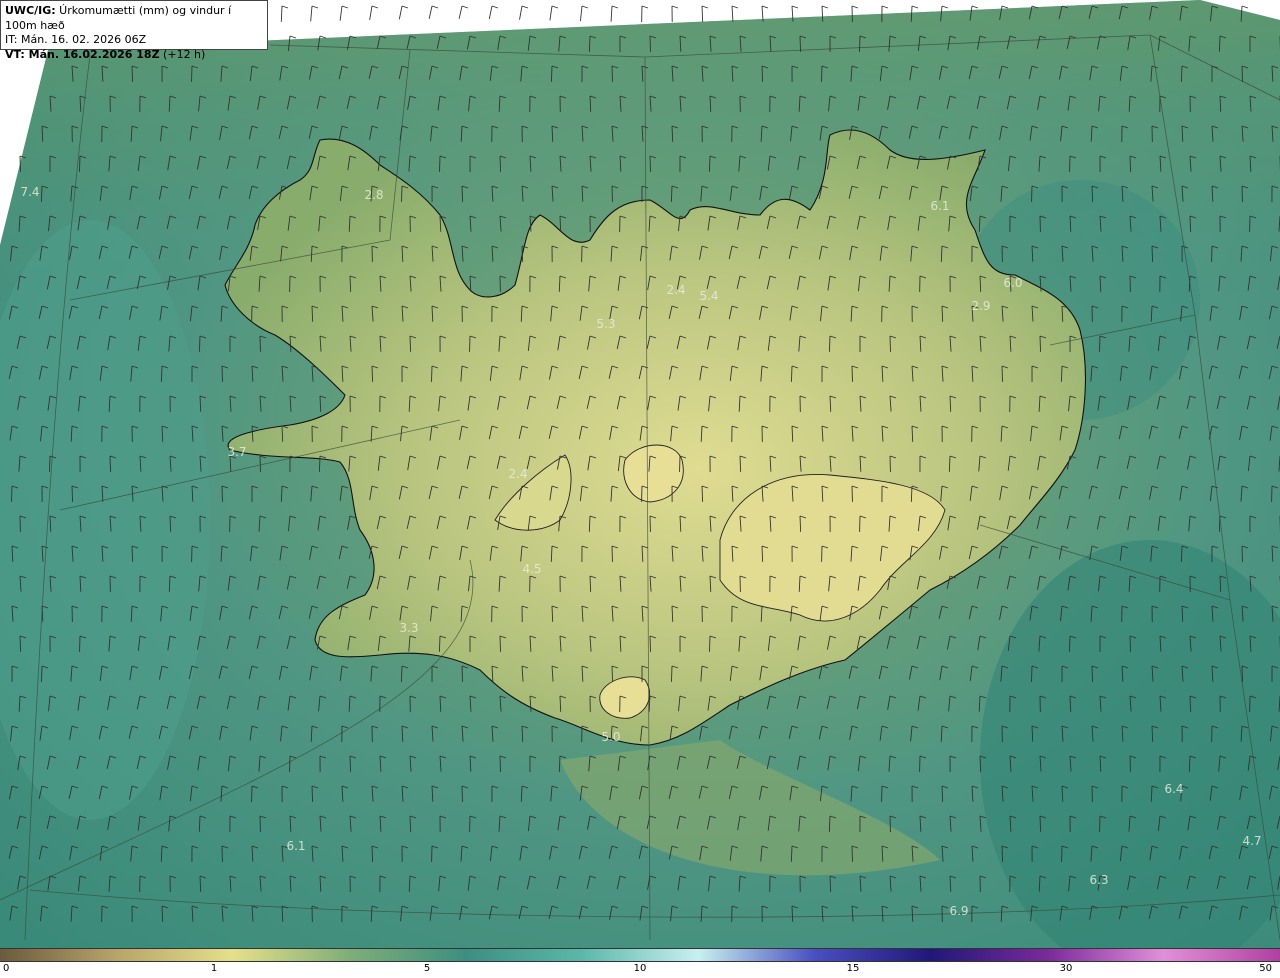 The image size is (1280, 978). Describe the element at coordinates (958, 911) in the screenshot. I see `precip-value-label: 6.9` at that location.